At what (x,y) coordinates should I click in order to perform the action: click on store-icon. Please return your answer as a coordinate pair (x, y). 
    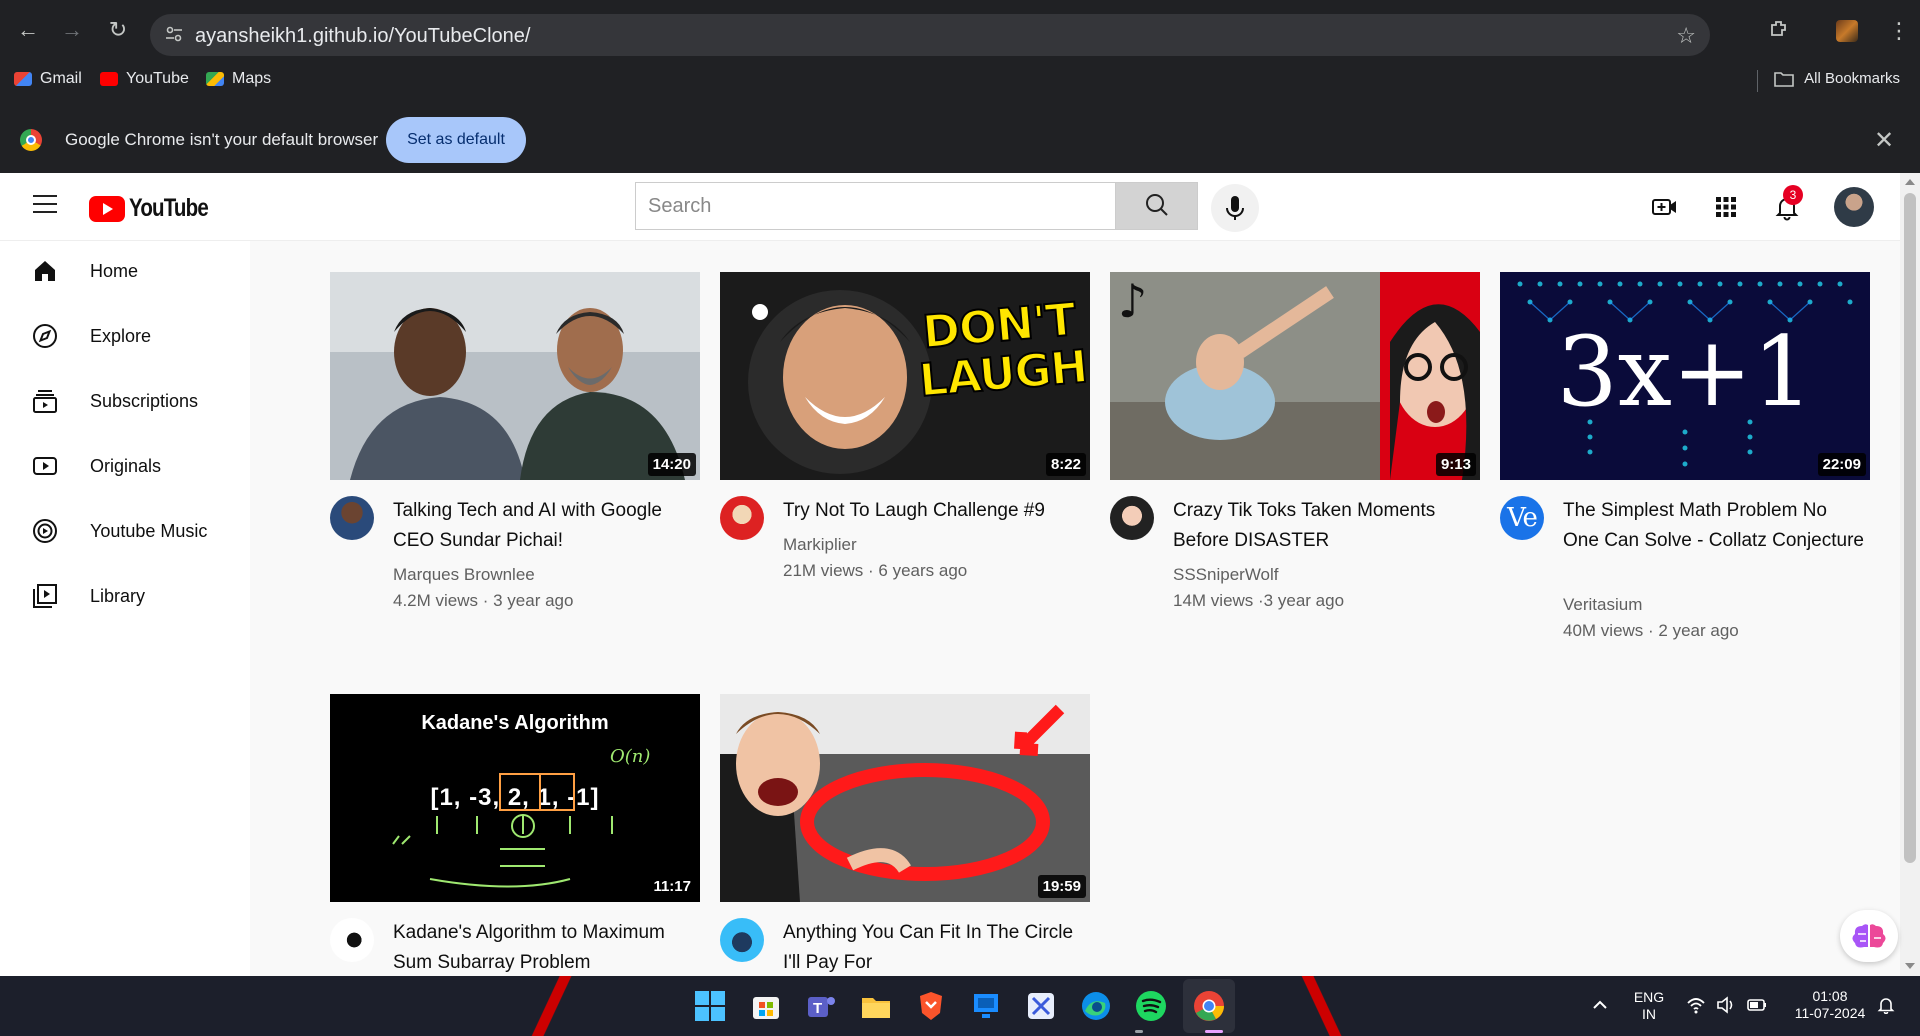
    Looking at the image, I should click on (766, 1006).